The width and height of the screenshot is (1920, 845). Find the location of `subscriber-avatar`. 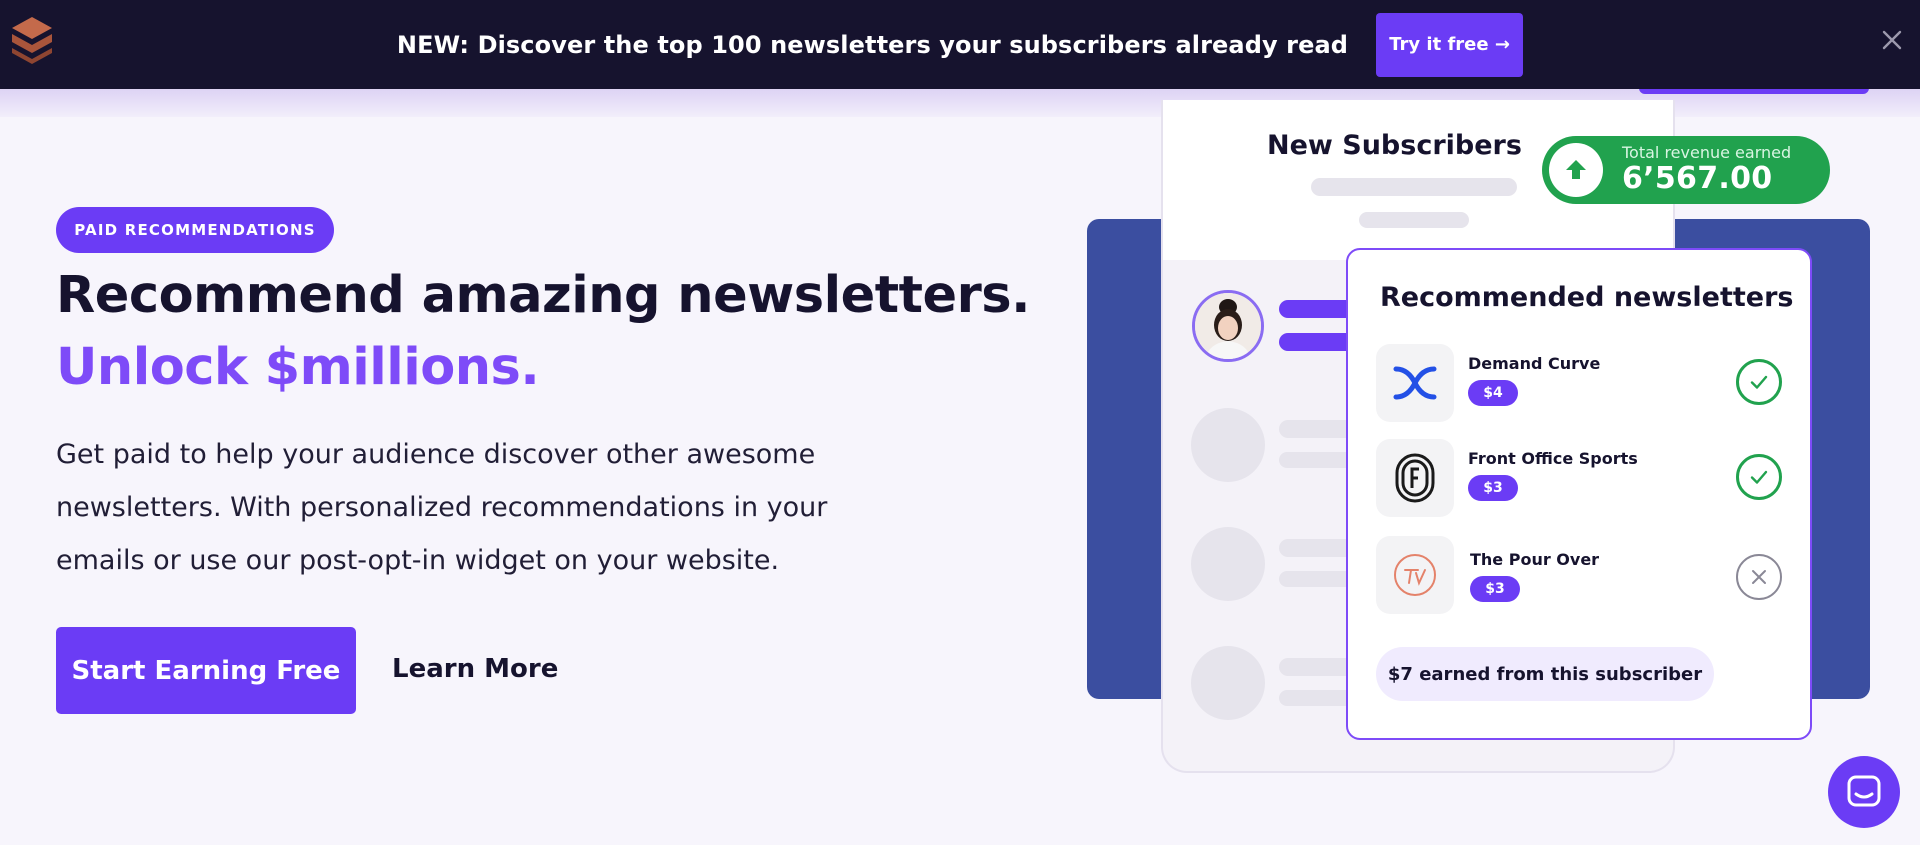

subscriber-avatar is located at coordinates (1228, 326).